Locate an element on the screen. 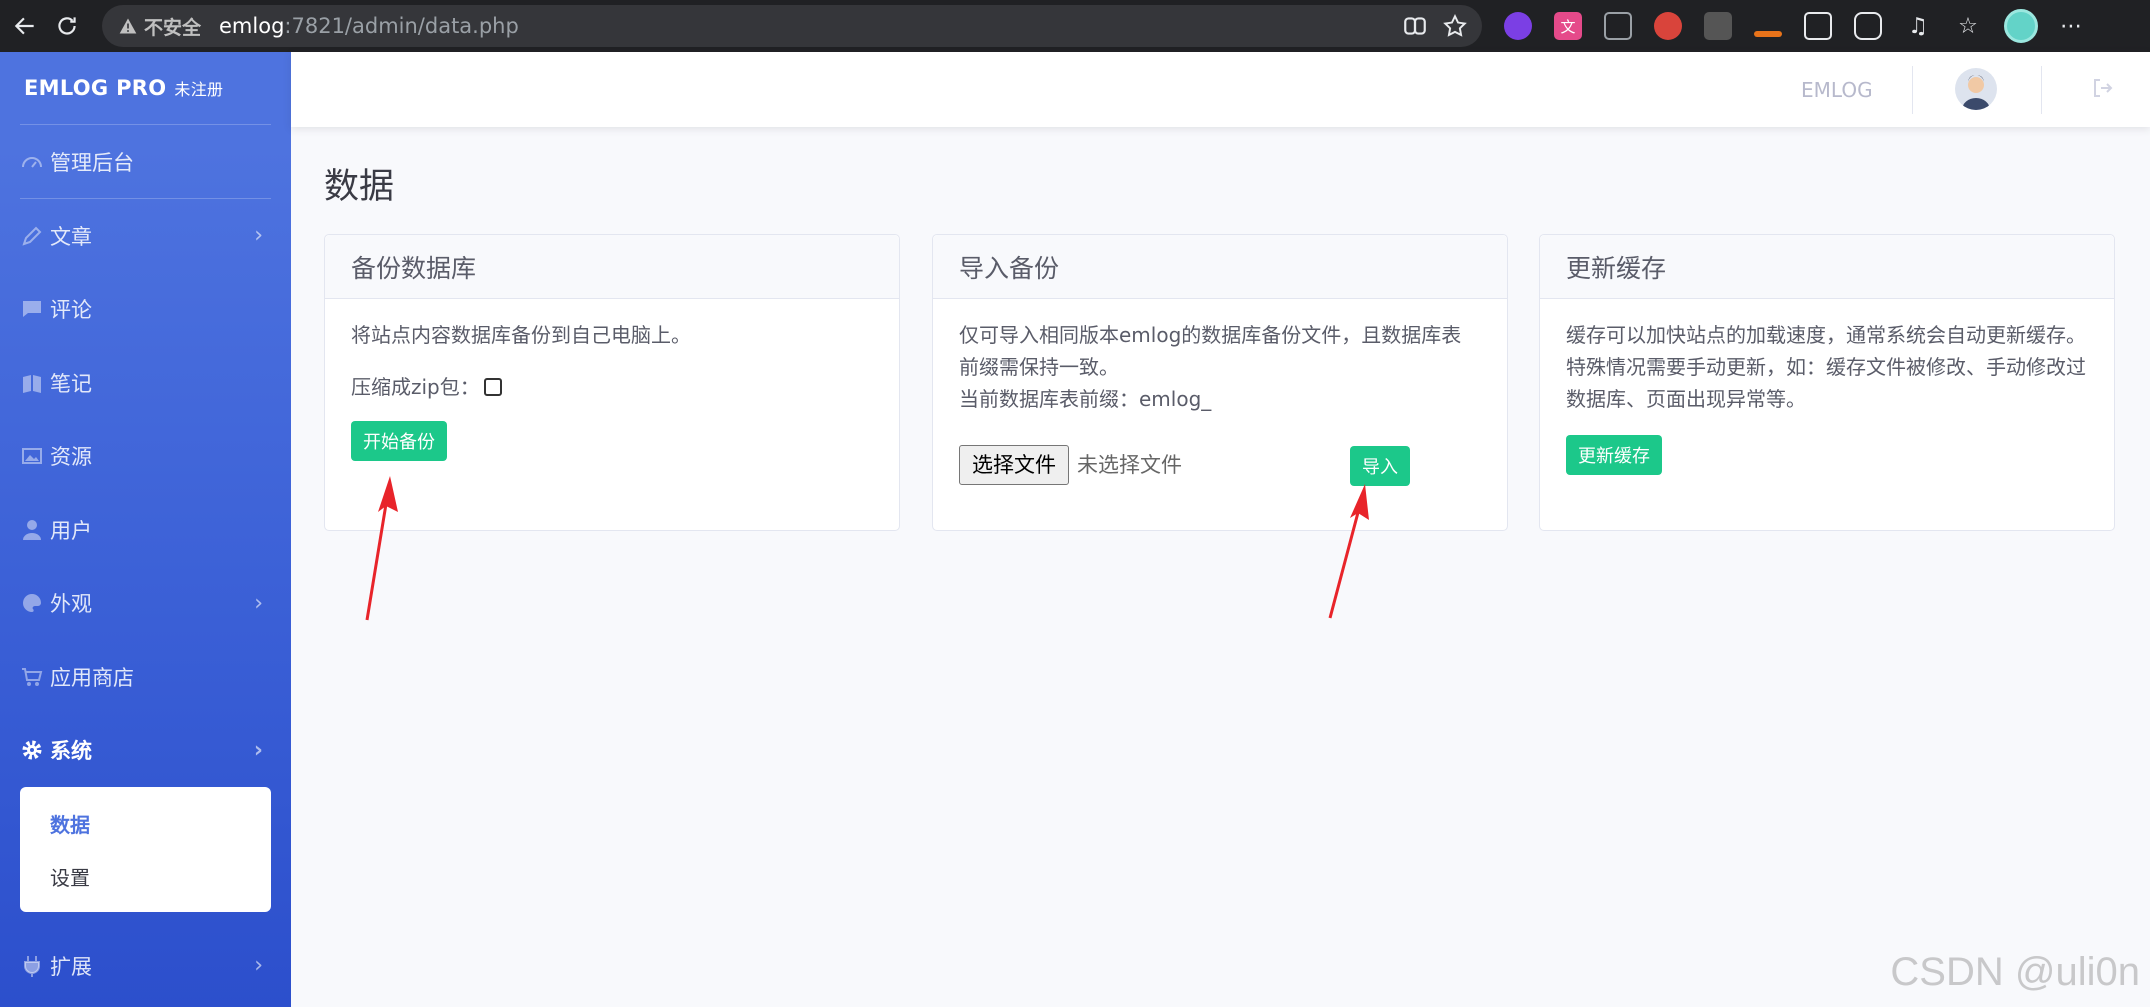 The image size is (2150, 1007). zip-label: 压缩成zip包： is located at coordinates (415, 387).